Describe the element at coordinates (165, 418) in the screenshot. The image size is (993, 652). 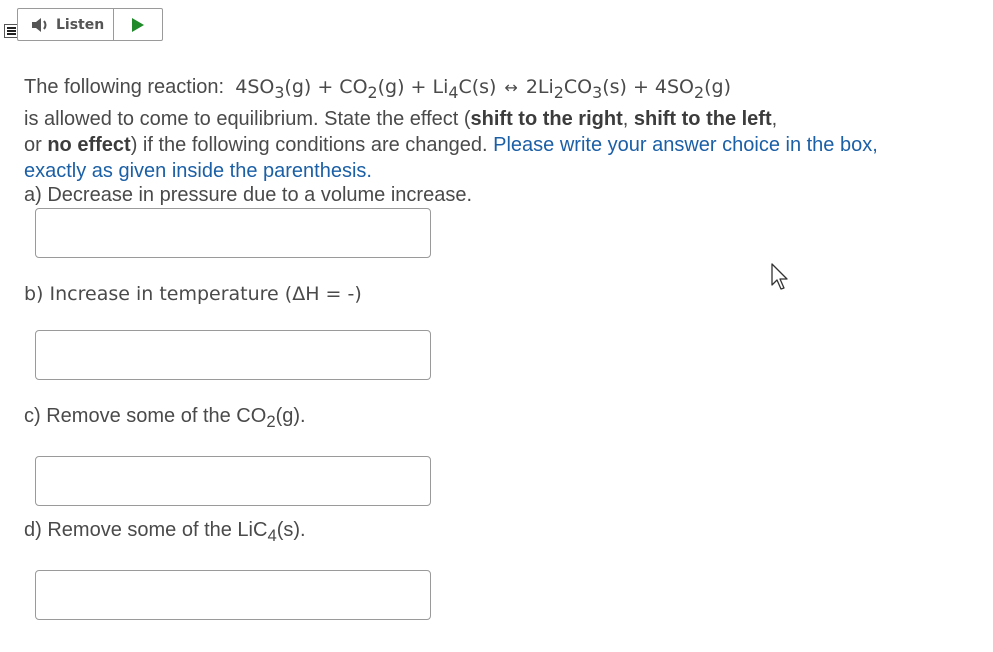
I see `part-c-label: c) Remove some of the CO2(g).` at that location.